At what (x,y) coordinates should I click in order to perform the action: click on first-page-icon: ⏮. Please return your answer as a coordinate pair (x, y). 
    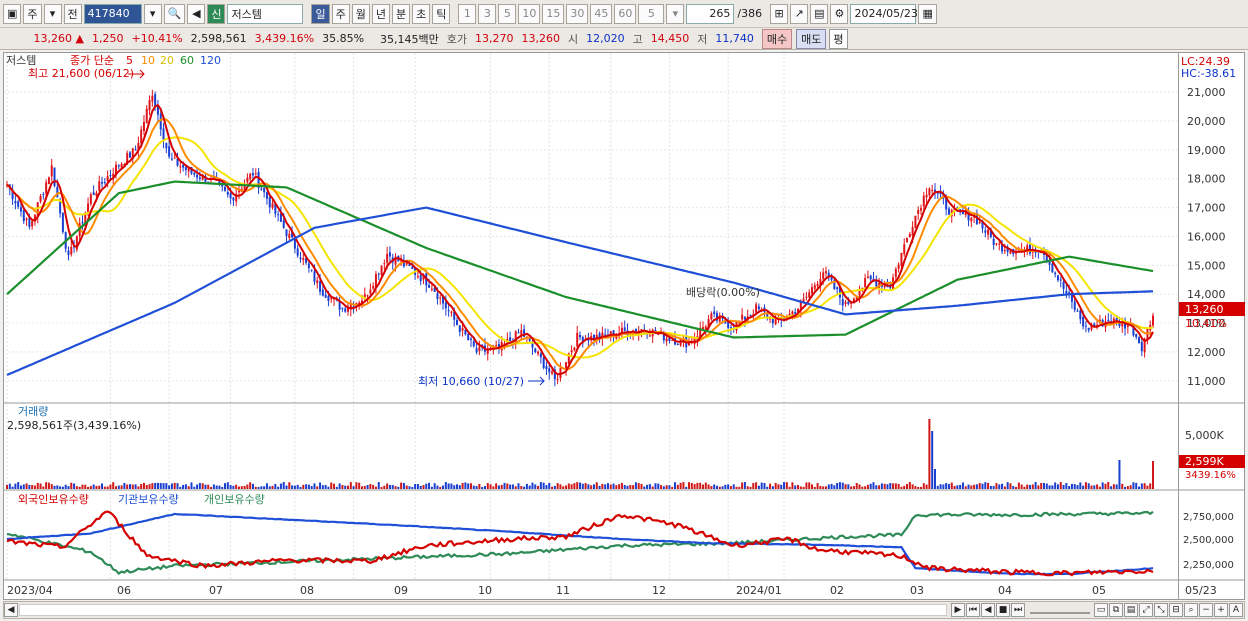
    Looking at the image, I should click on (973, 610).